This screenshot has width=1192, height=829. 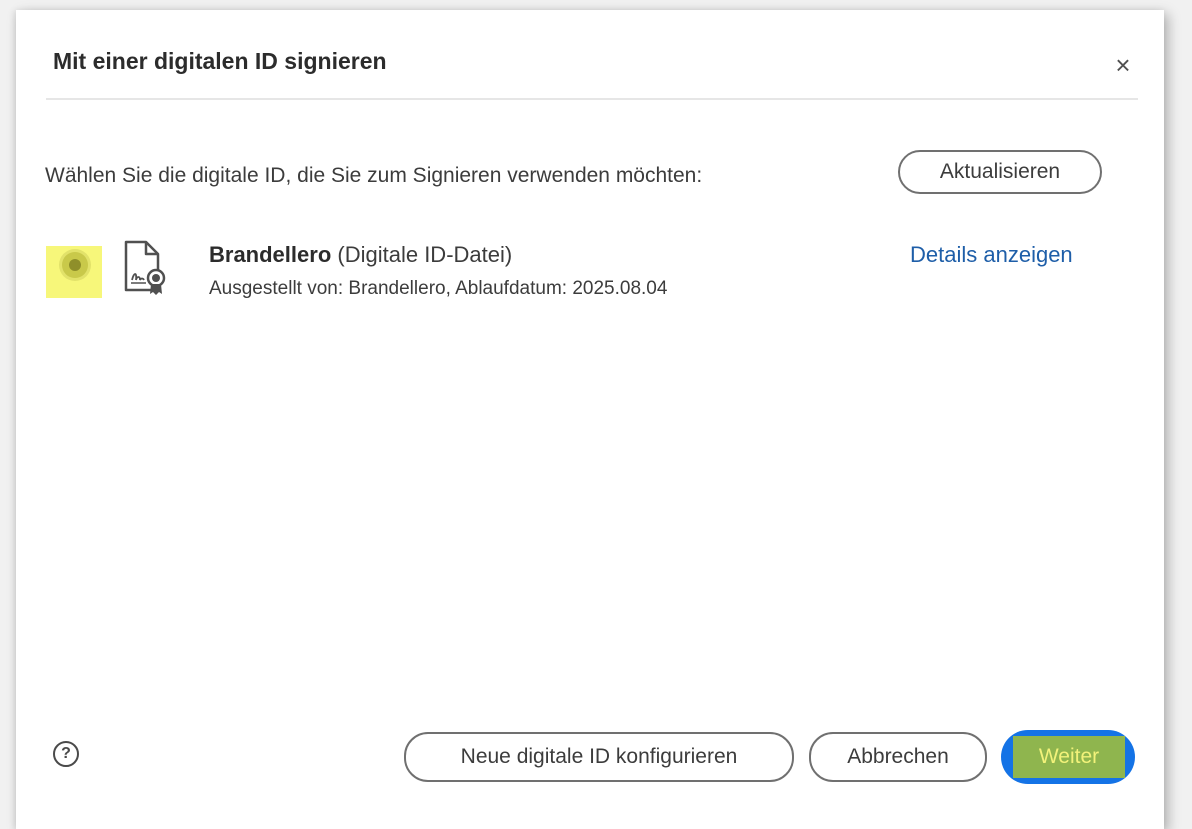 What do you see at coordinates (425, 254) in the screenshot?
I see `digital-id-type: (Digitale ID-Datei)` at bounding box center [425, 254].